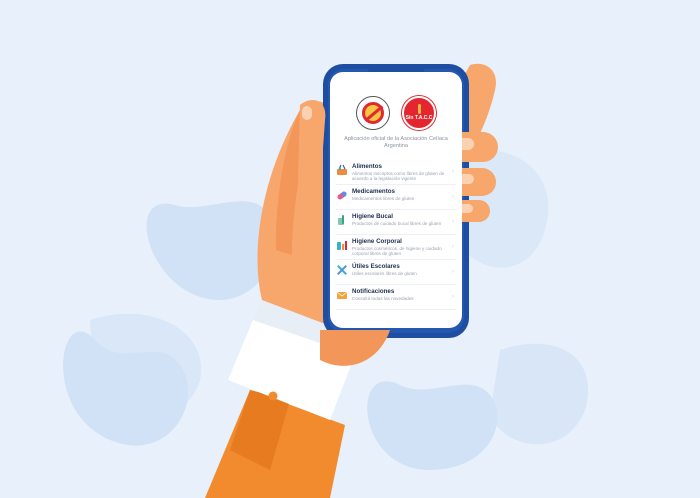 The image size is (700, 498). Describe the element at coordinates (342, 195) in the screenshot. I see `pill-icon` at that location.